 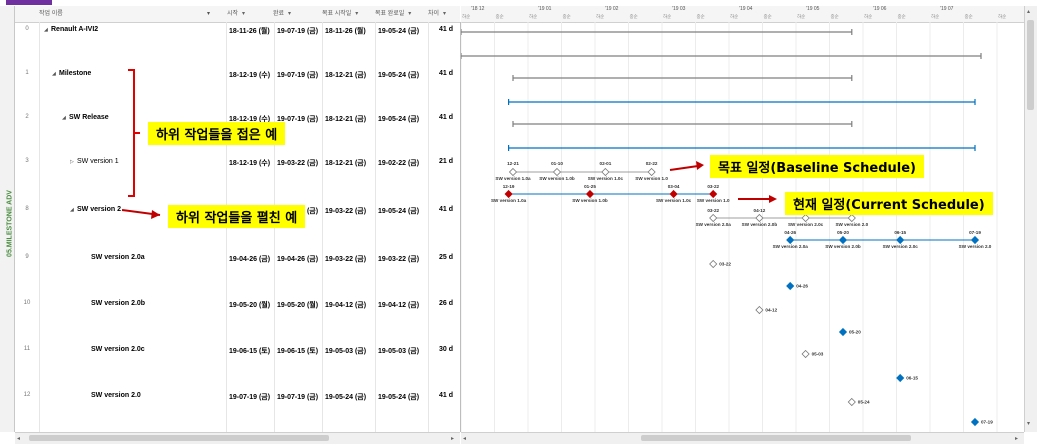 What do you see at coordinates (118, 257) in the screenshot?
I see `task-name: SW version 2.0a` at bounding box center [118, 257].